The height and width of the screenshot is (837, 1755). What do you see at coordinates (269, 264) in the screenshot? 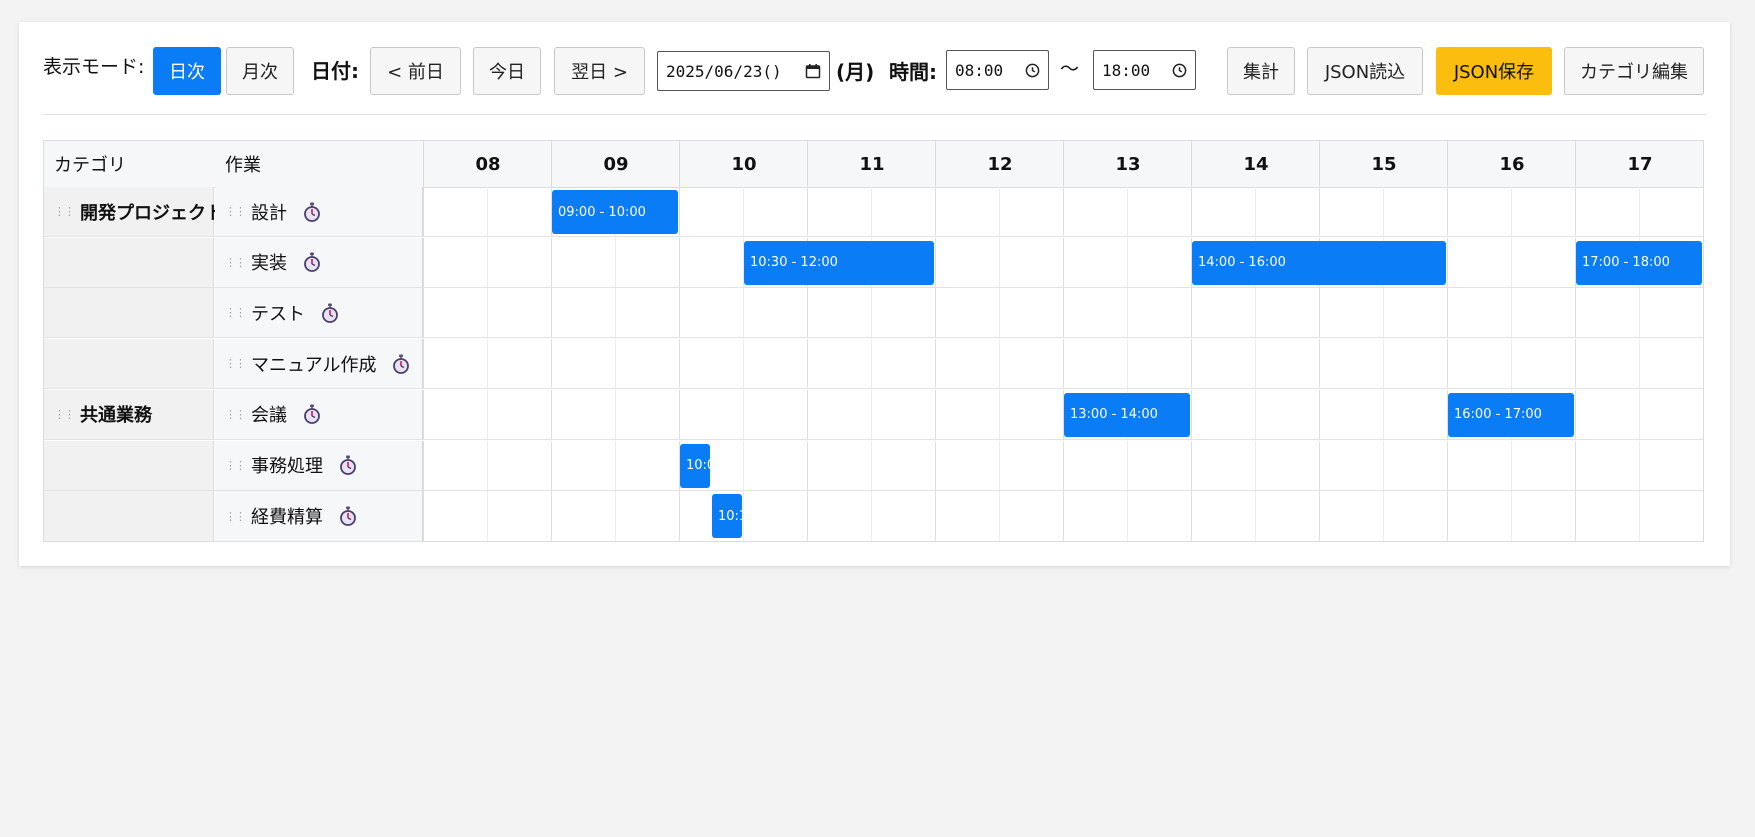
I see `task-name: 実装` at bounding box center [269, 264].